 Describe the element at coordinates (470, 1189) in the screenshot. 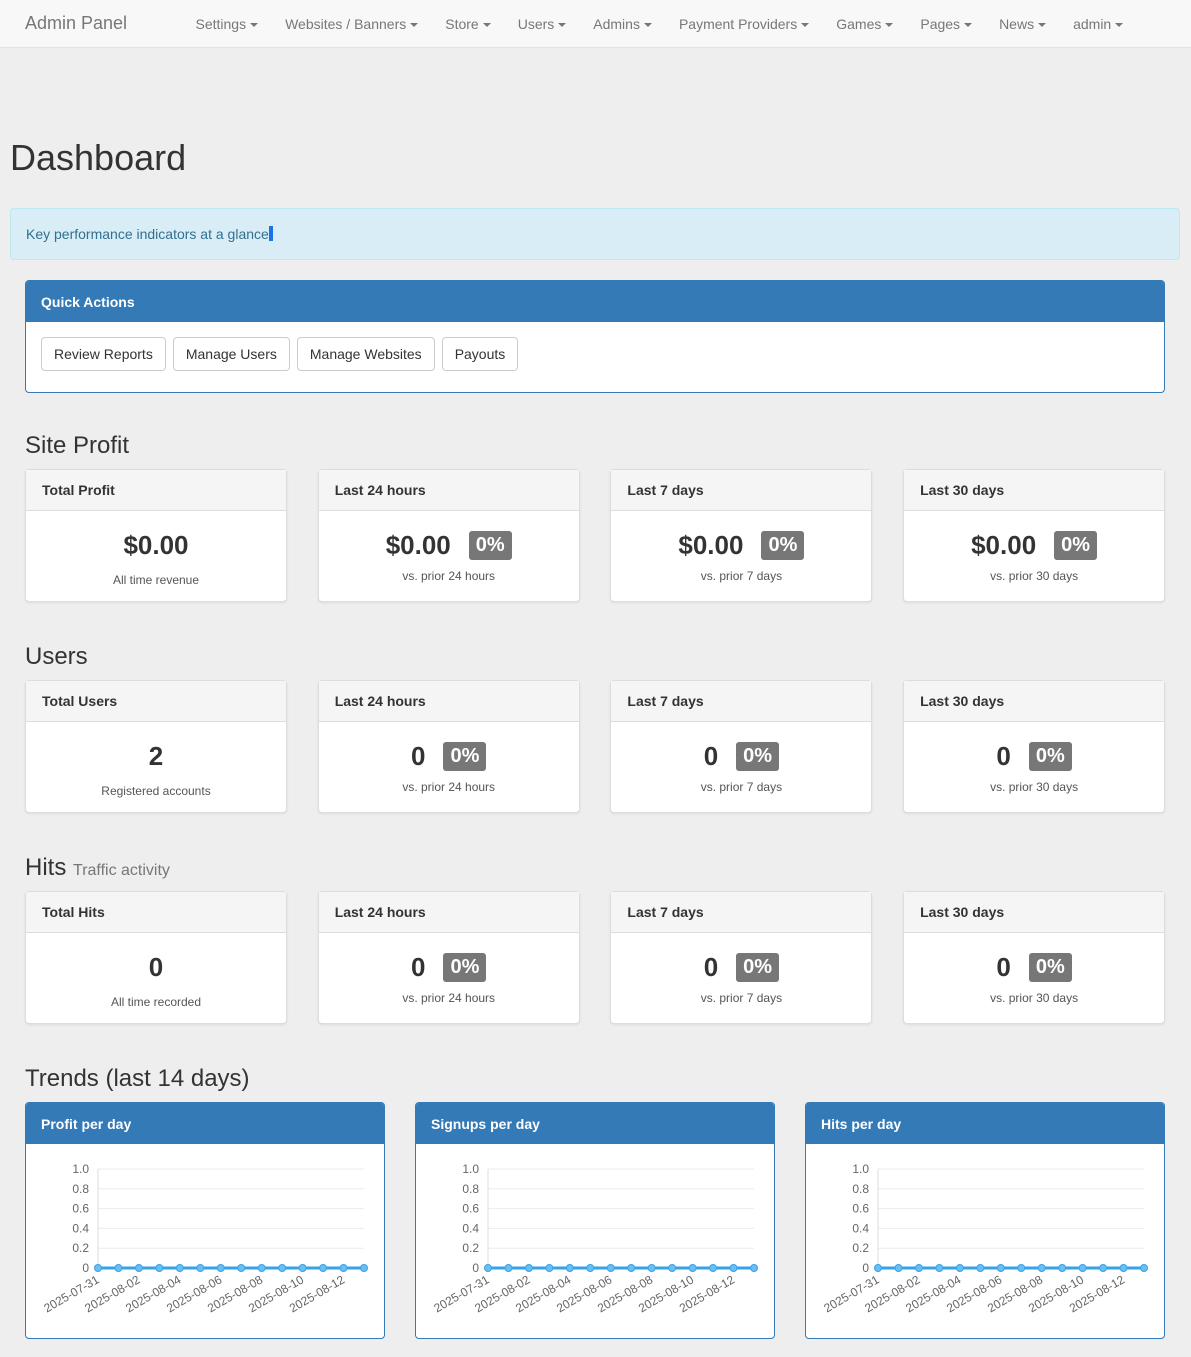

I see `y-tick-label: 0.8` at that location.